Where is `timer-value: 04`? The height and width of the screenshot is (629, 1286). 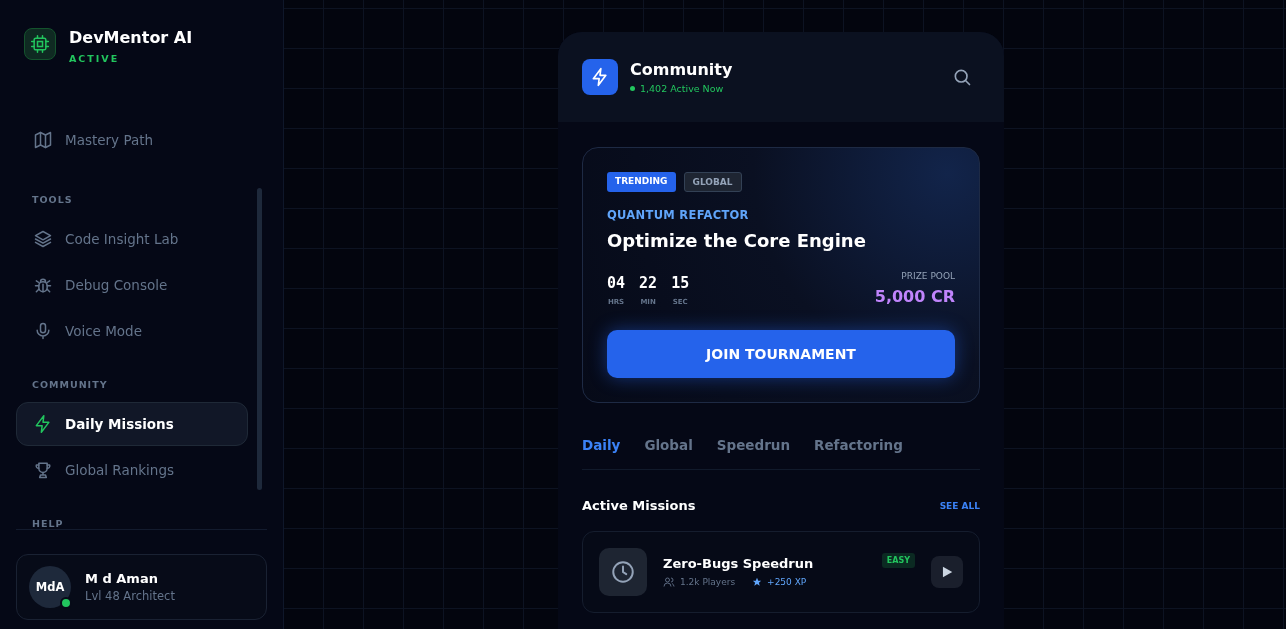 timer-value: 04 is located at coordinates (616, 283).